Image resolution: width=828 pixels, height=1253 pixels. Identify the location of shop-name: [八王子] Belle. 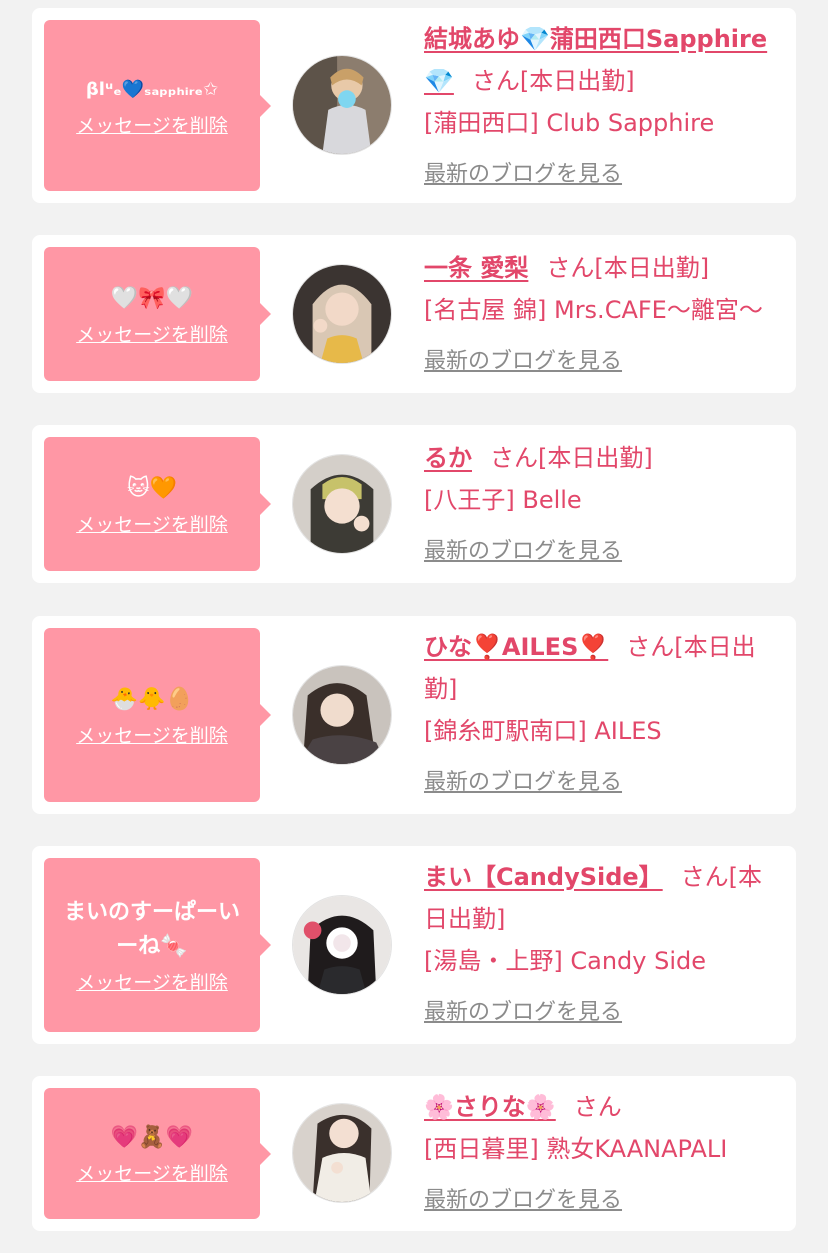
(503, 500).